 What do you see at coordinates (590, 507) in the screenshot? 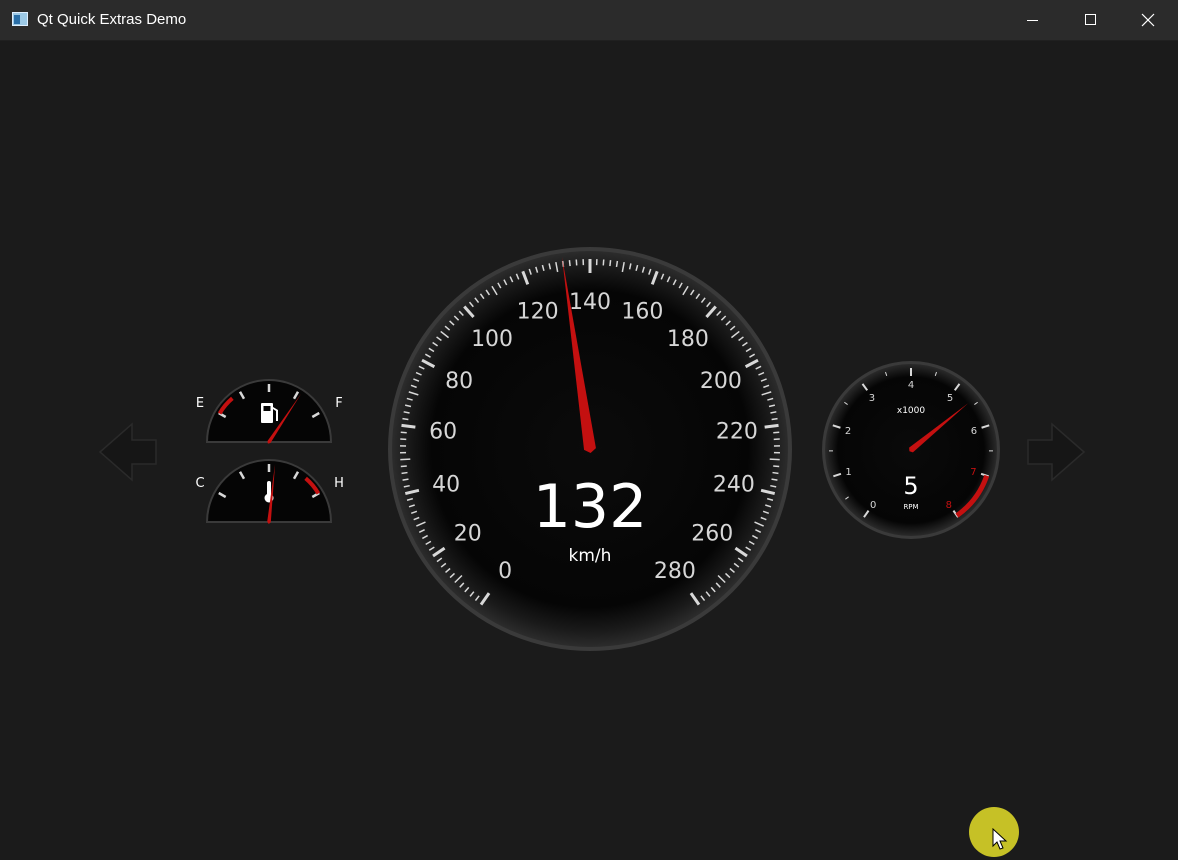
I see `speed-readout: 132` at bounding box center [590, 507].